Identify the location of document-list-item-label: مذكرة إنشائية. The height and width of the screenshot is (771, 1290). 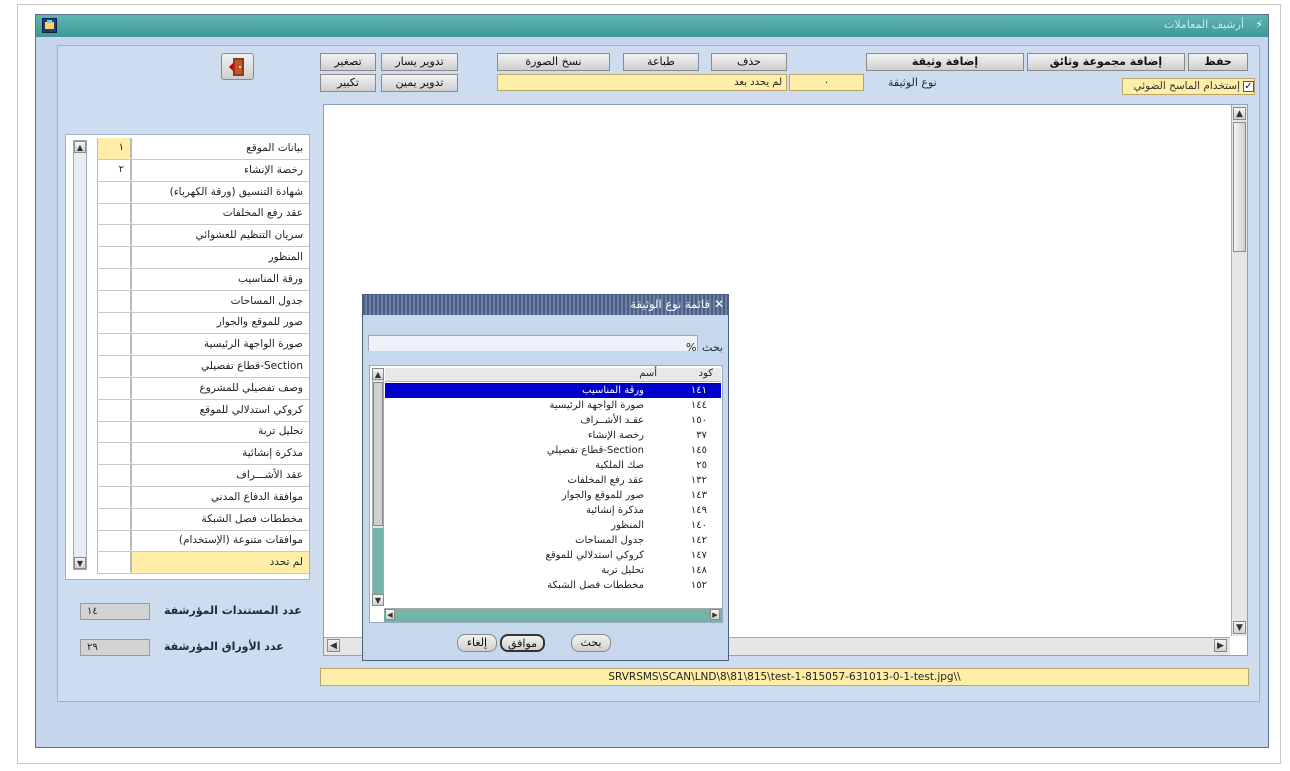
(272, 453).